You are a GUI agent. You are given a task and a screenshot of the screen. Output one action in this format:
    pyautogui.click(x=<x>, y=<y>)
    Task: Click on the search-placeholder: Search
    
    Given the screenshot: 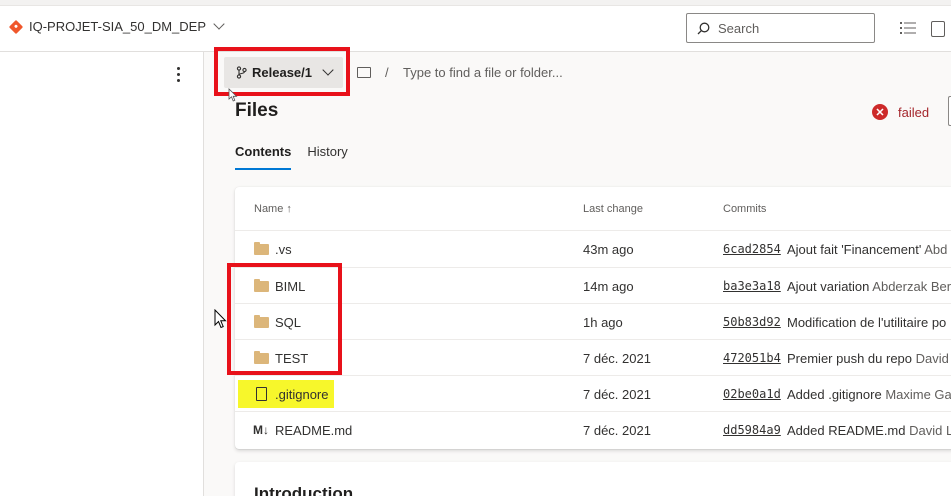 What is the action you would take?
    pyautogui.click(x=739, y=28)
    